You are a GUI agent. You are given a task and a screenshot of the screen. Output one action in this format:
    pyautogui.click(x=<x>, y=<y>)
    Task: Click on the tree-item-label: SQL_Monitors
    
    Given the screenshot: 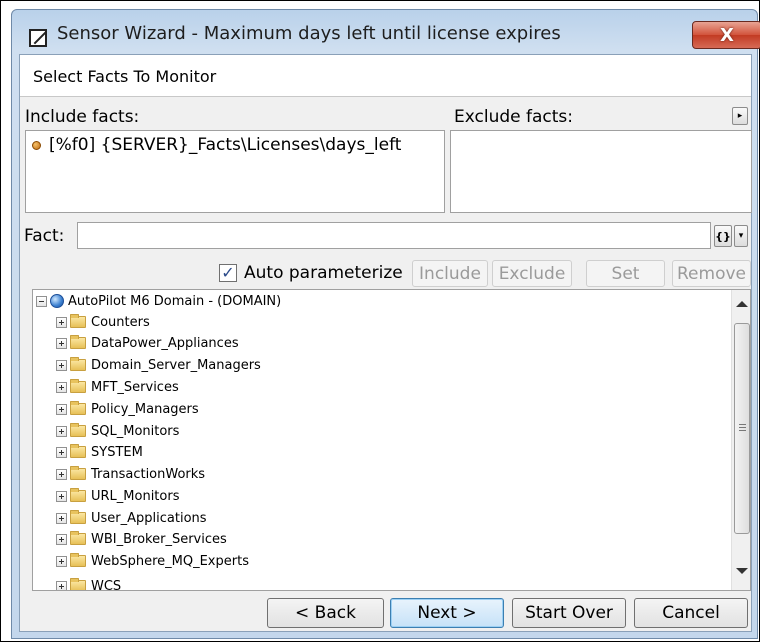 What is the action you would take?
    pyautogui.click(x=135, y=431)
    